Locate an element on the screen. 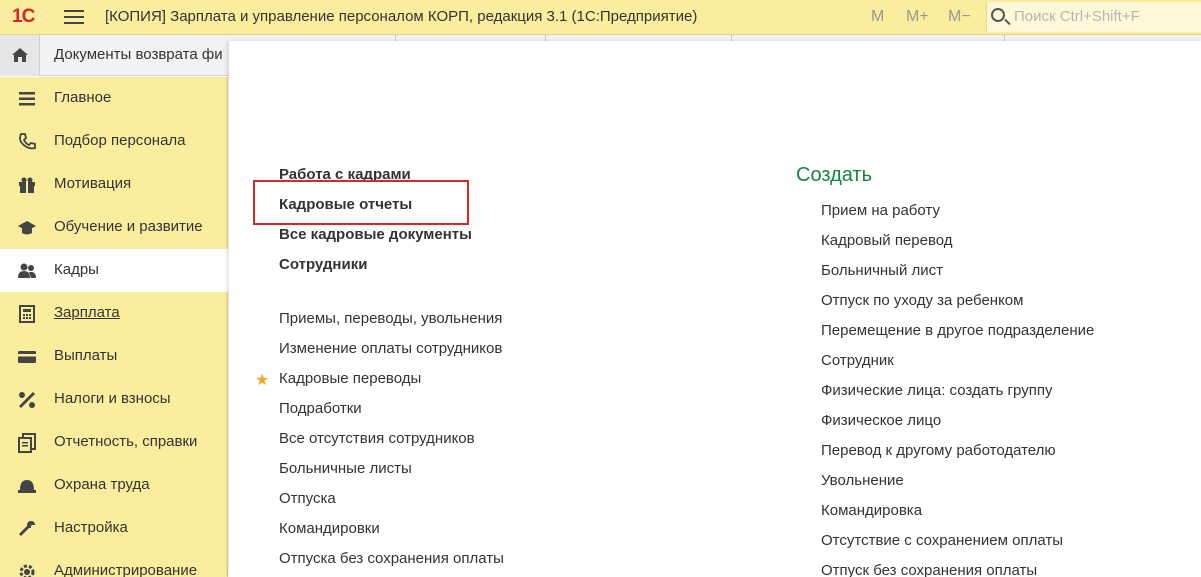 Image resolution: width=1201 pixels, height=577 pixels. sidebar-item-label: Настройка is located at coordinates (91, 527).